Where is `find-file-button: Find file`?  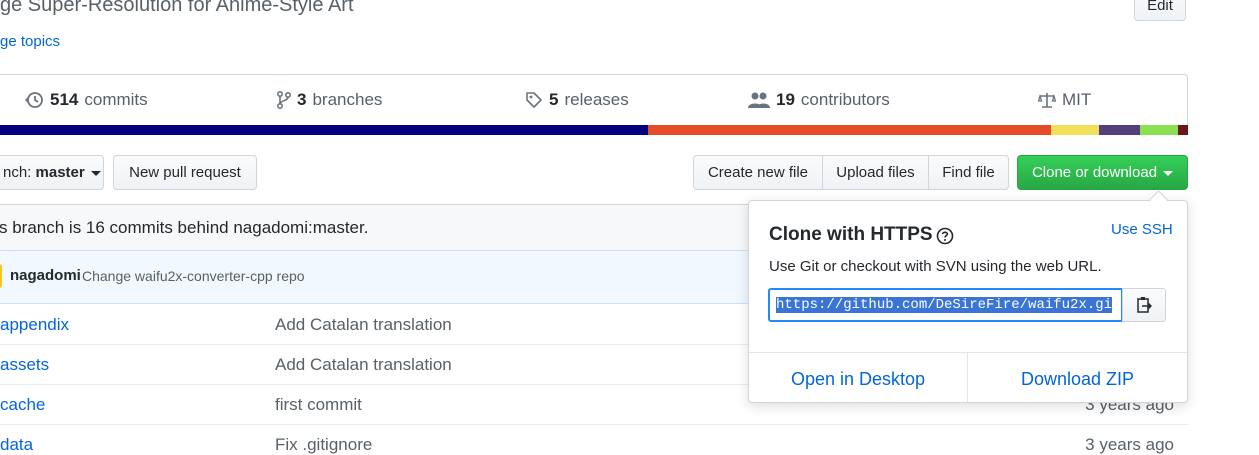 find-file-button: Find file is located at coordinates (968, 172).